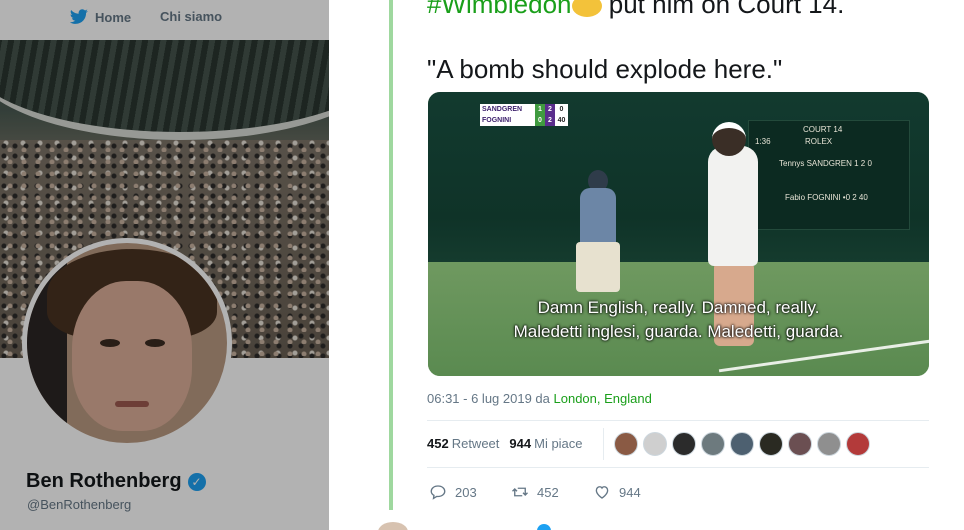  What do you see at coordinates (602, 492) in the screenshot?
I see `heart-icon` at bounding box center [602, 492].